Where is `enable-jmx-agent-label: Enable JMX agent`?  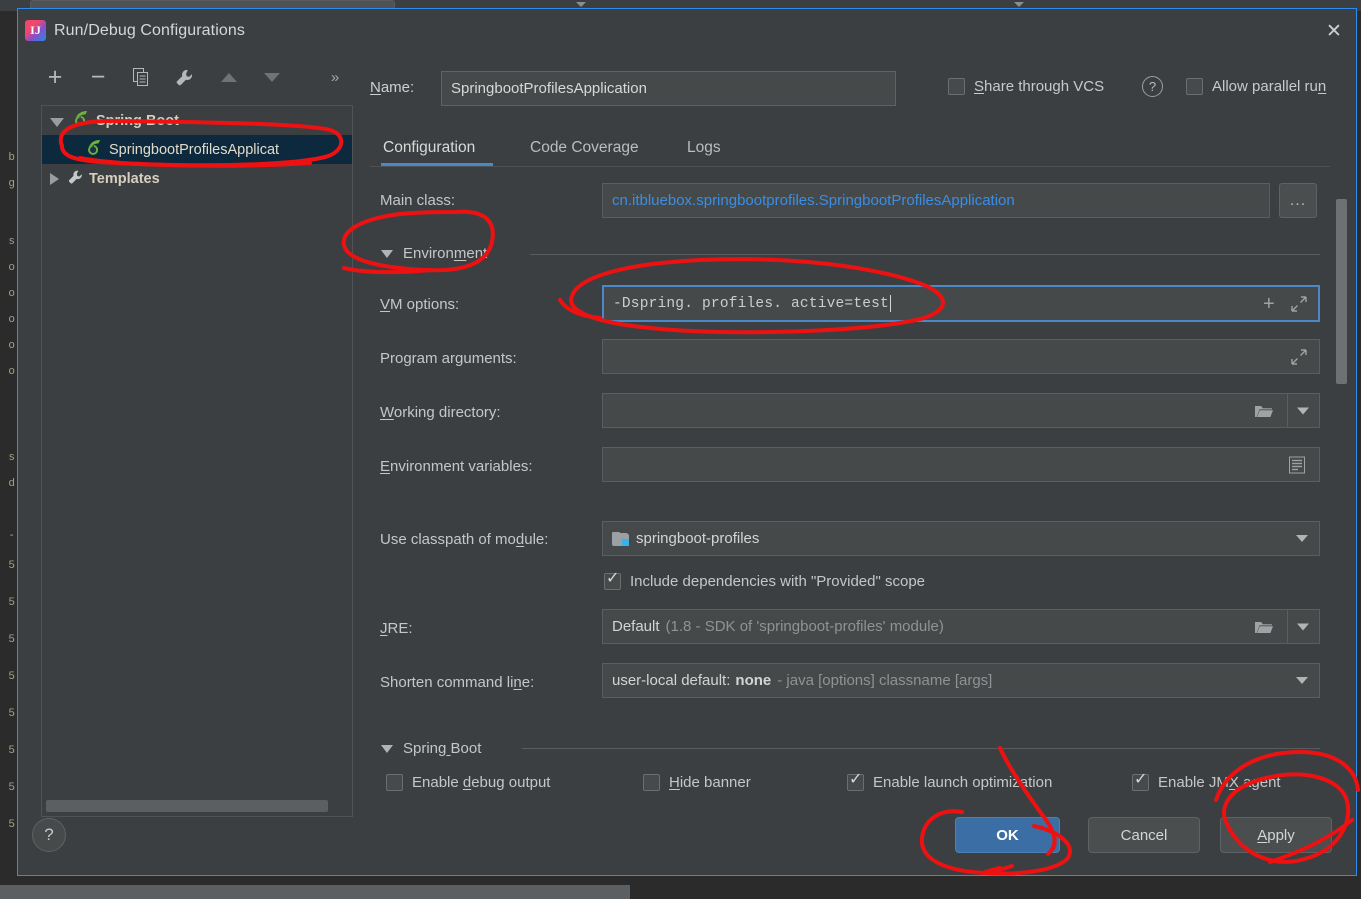 enable-jmx-agent-label: Enable JMX agent is located at coordinates (1219, 782).